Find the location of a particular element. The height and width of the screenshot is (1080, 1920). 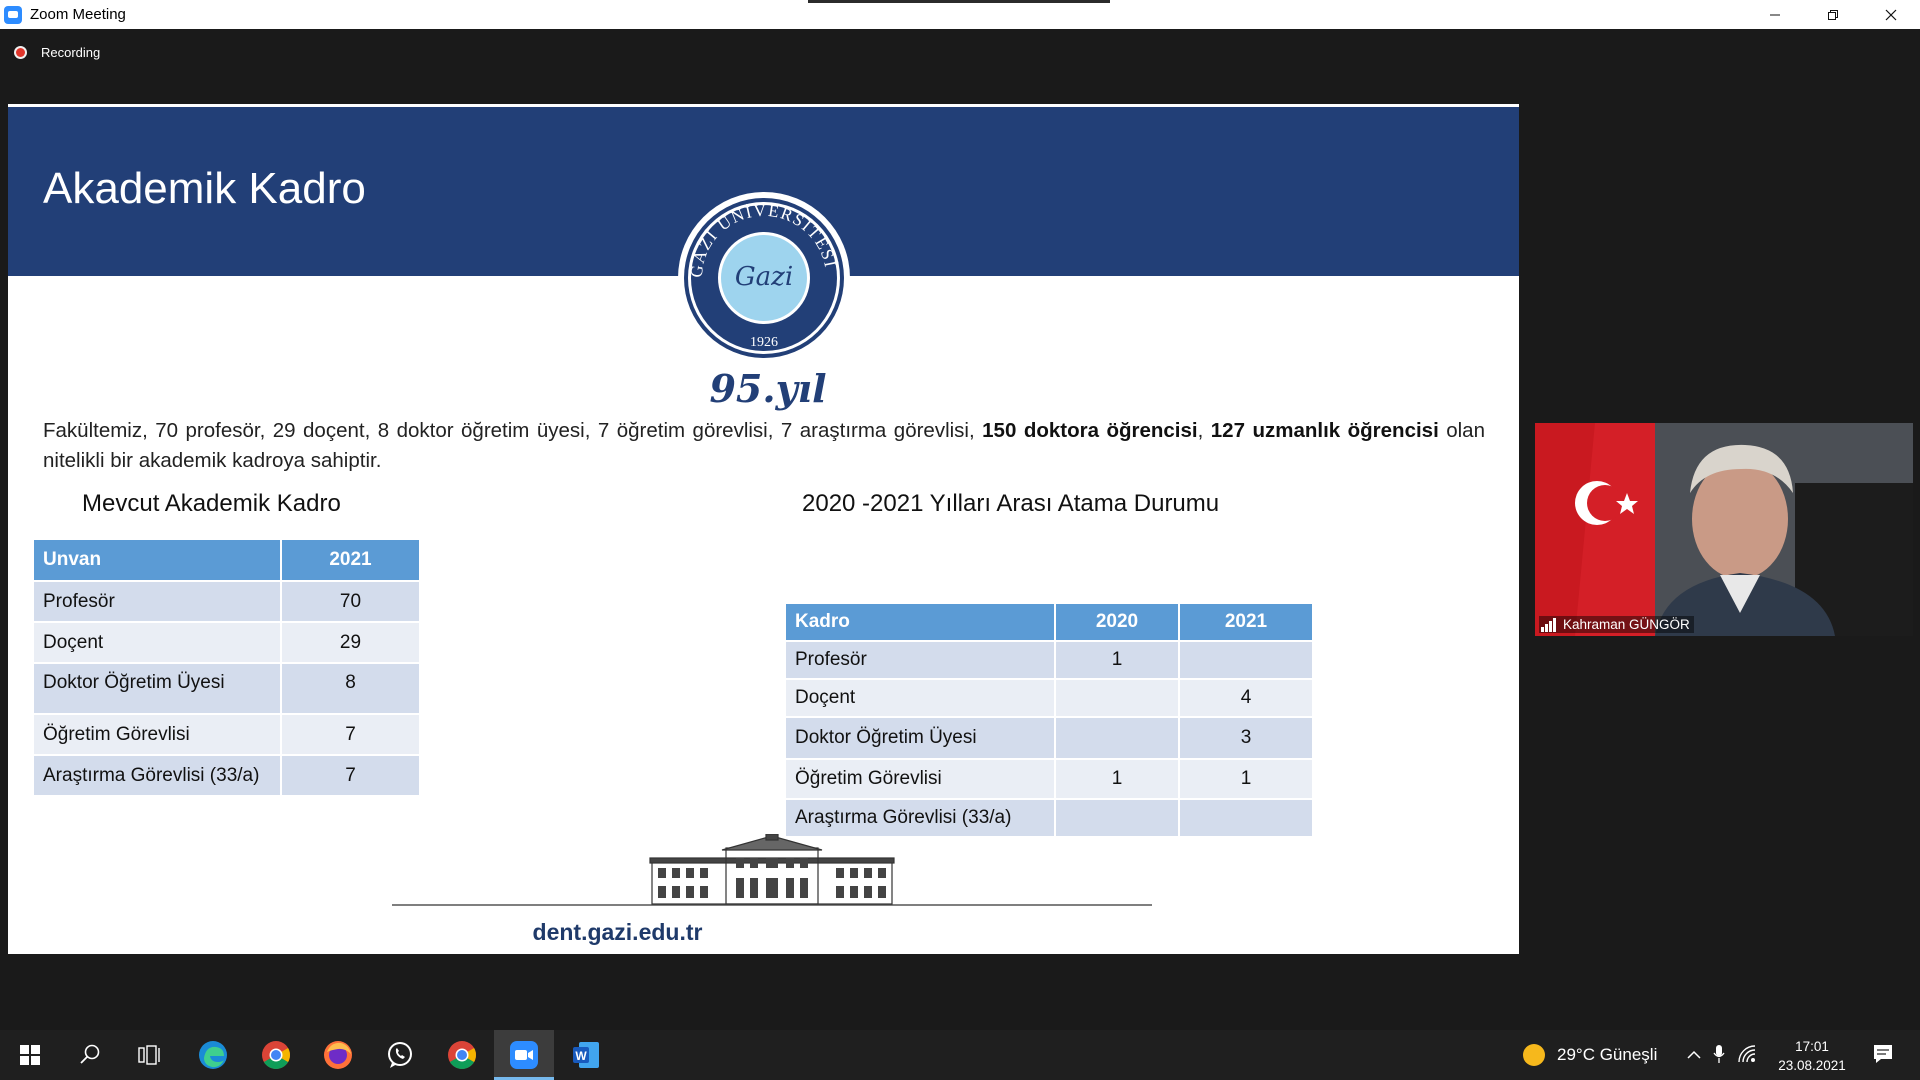

table-header-row: Unvan 2021 is located at coordinates (226, 560).